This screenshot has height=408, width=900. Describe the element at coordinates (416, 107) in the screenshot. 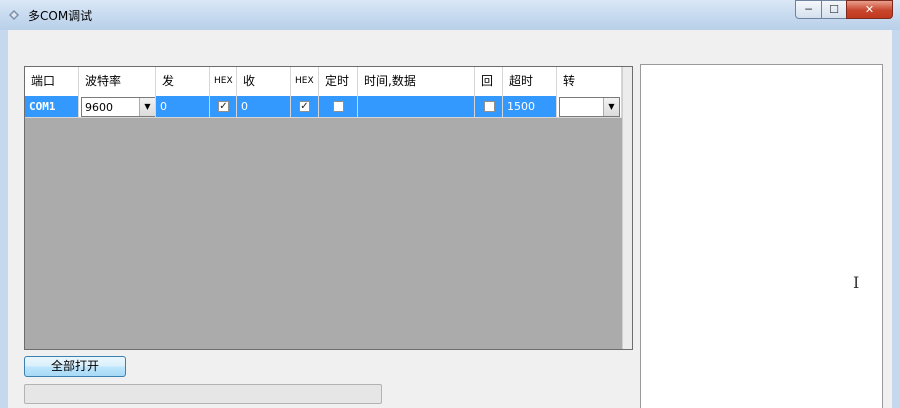

I see `time-data-cell` at that location.